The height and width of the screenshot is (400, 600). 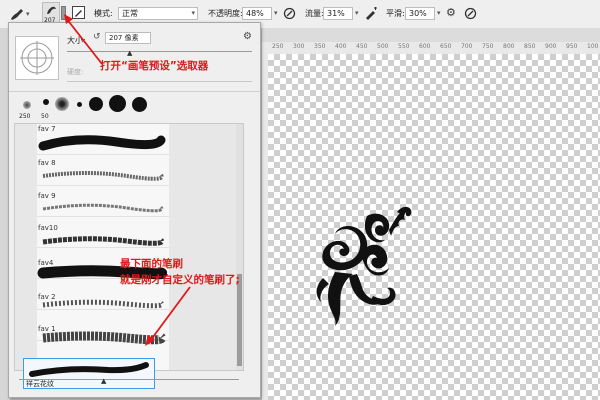 I want to click on ruler-tick: 850, so click(x=530, y=46).